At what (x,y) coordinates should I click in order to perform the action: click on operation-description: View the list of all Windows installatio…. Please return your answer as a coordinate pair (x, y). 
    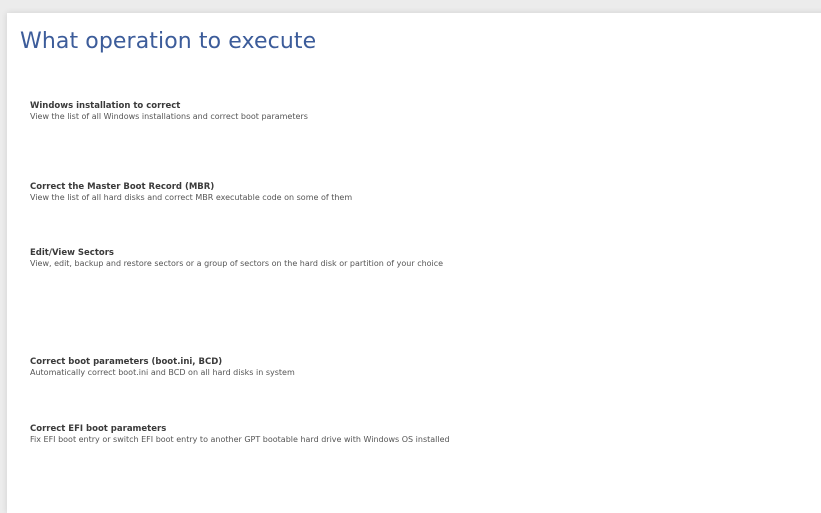
    Looking at the image, I should click on (169, 116).